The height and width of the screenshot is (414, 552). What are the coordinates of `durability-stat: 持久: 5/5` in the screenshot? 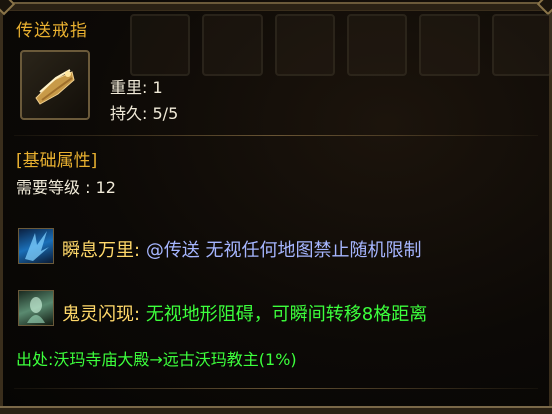 It's located at (144, 112).